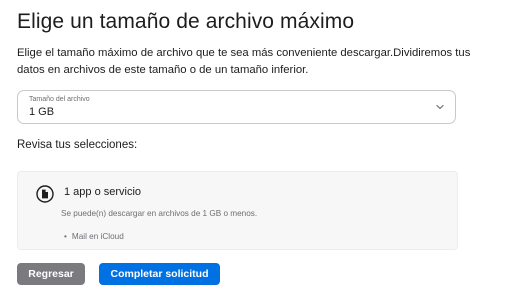 This screenshot has height=307, width=520. I want to click on page-title: Elige un tamaño de archivo máximo, so click(186, 21).